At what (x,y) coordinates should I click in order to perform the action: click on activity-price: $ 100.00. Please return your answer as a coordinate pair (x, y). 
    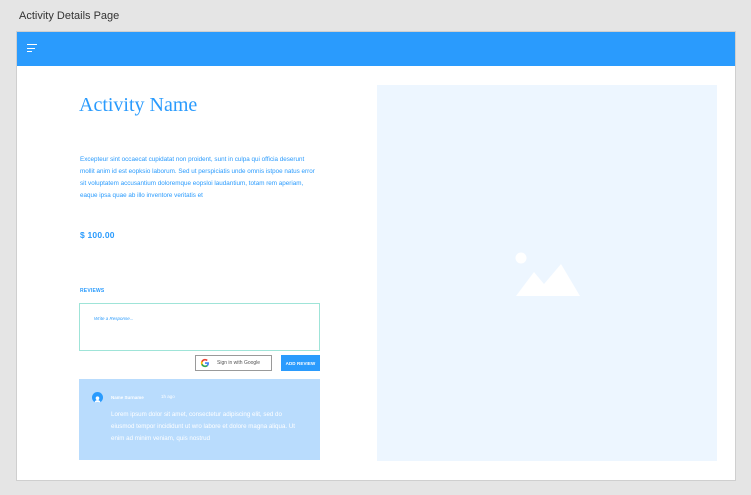
    Looking at the image, I should click on (97, 235).